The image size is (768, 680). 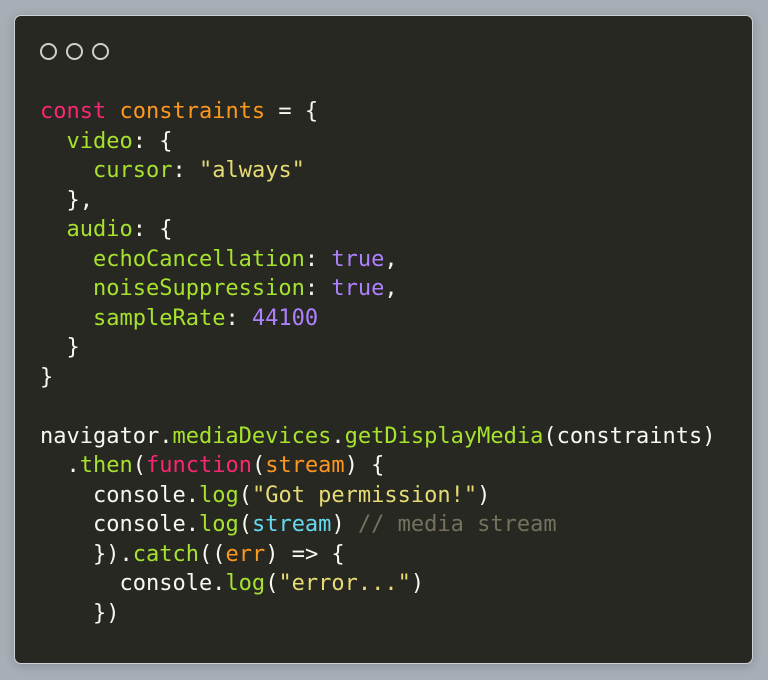 What do you see at coordinates (292, 111) in the screenshot?
I see `code-token: = {` at bounding box center [292, 111].